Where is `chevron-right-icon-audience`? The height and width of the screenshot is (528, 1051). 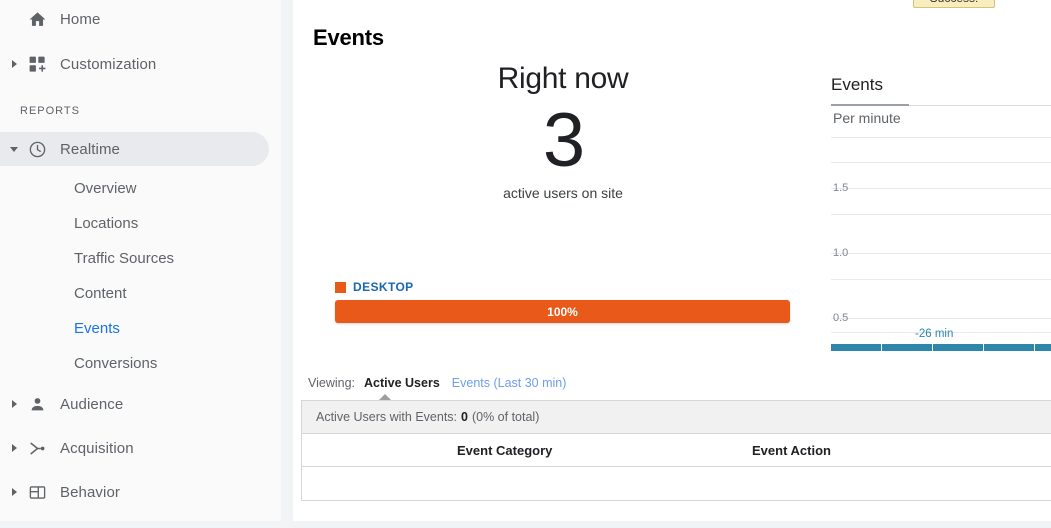
chevron-right-icon-audience is located at coordinates (11, 404).